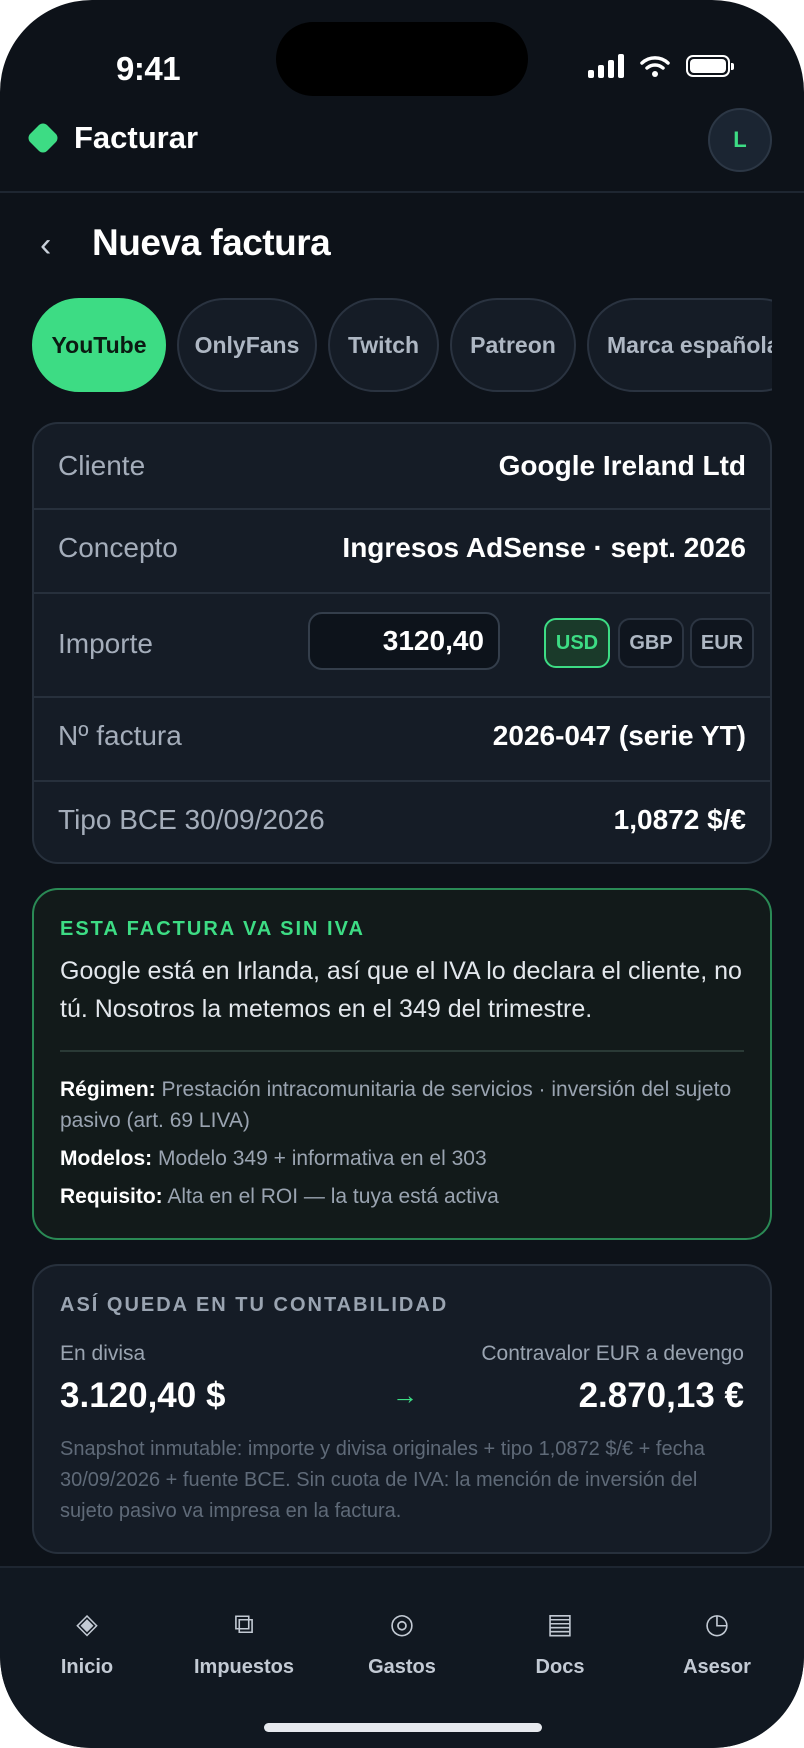  Describe the element at coordinates (244, 1641) in the screenshot. I see `tab-impuestos: ⧉ Impuestos` at that location.